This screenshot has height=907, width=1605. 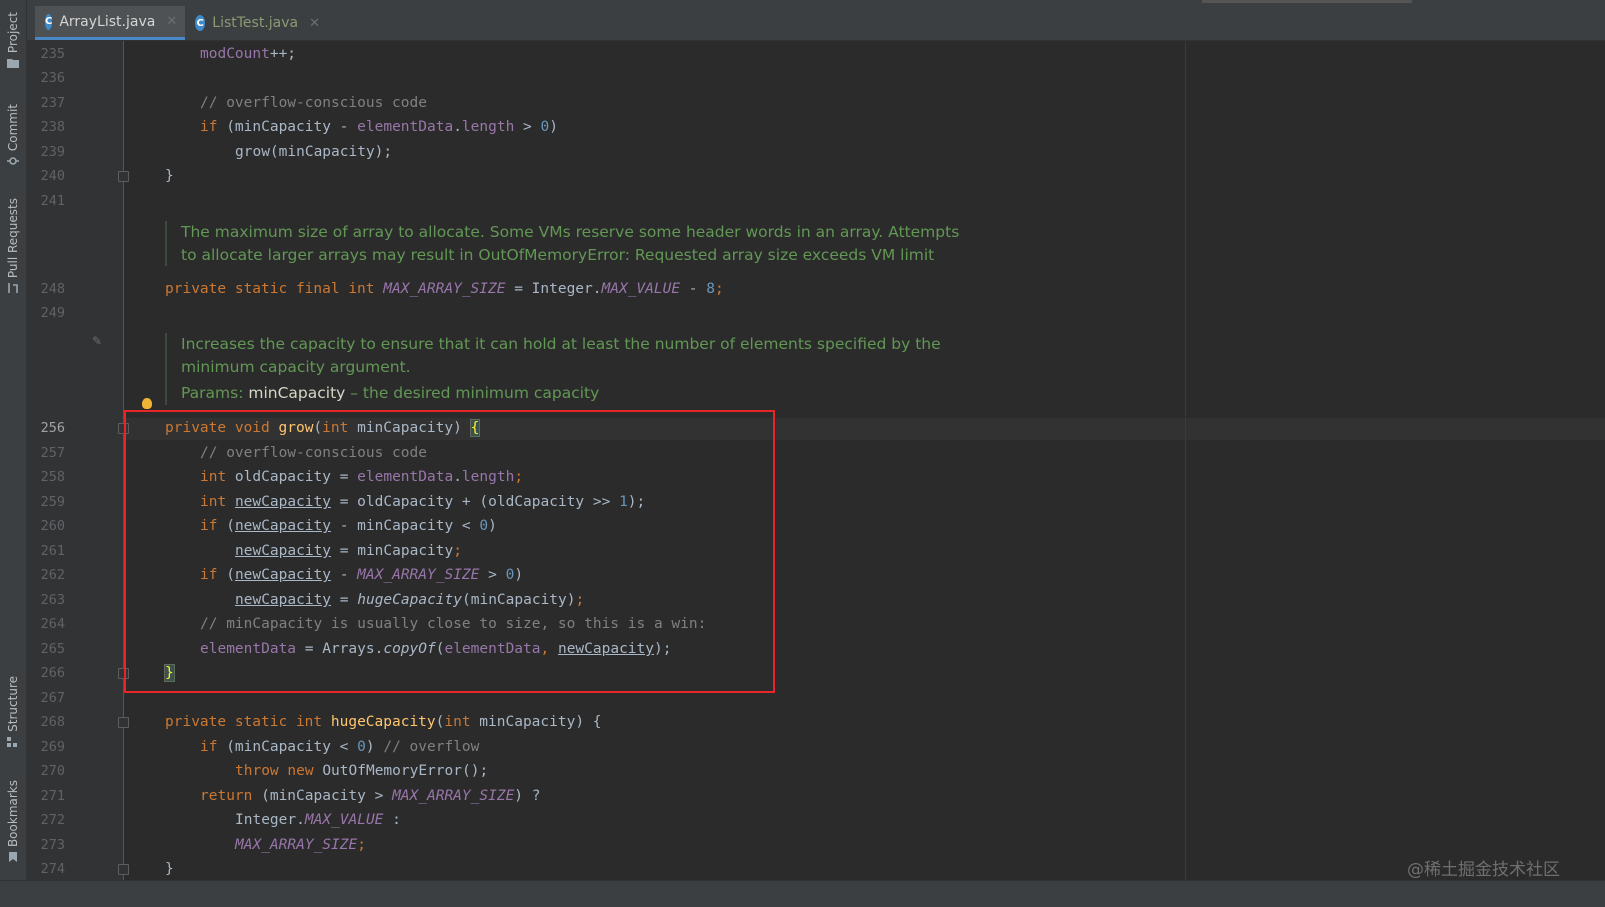 What do you see at coordinates (52, 771) in the screenshot?
I see `line-number: 270` at bounding box center [52, 771].